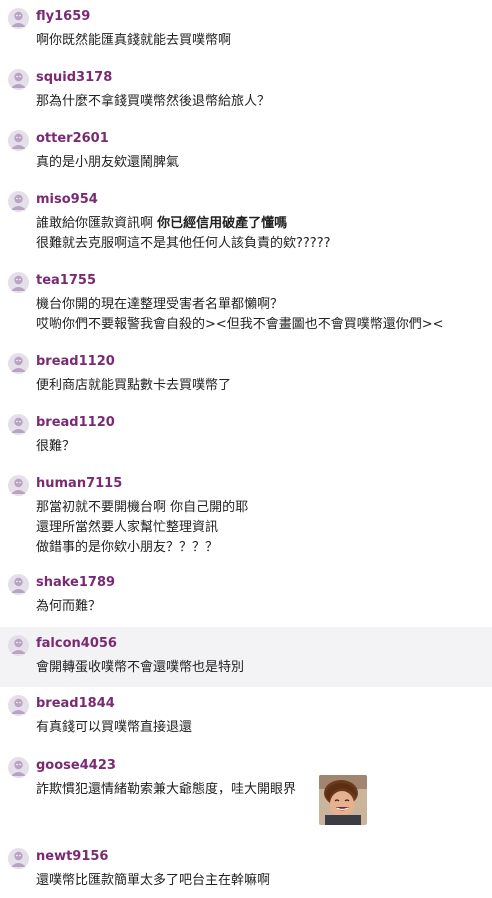 Image resolution: width=492 pixels, height=898 pixels. I want to click on username-link: tea1755, so click(66, 280).